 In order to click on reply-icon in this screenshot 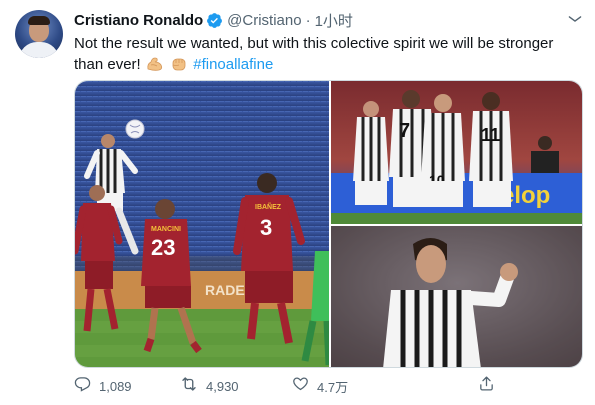, I will do `click(82, 386)`.